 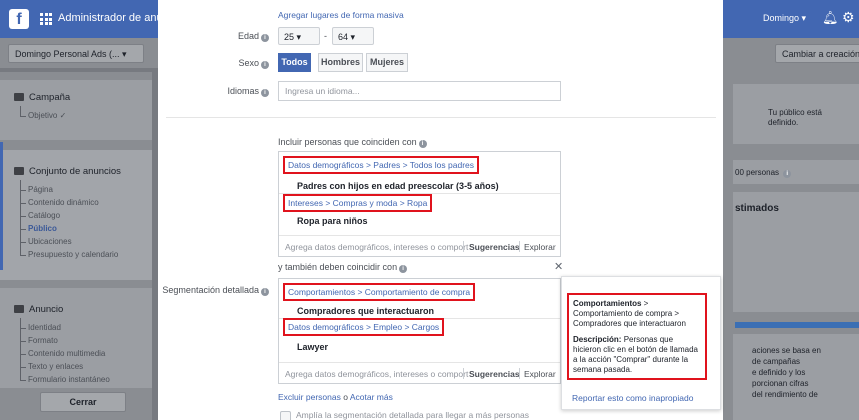 I want to click on info-text-line: de campañas, so click(x=776, y=361).